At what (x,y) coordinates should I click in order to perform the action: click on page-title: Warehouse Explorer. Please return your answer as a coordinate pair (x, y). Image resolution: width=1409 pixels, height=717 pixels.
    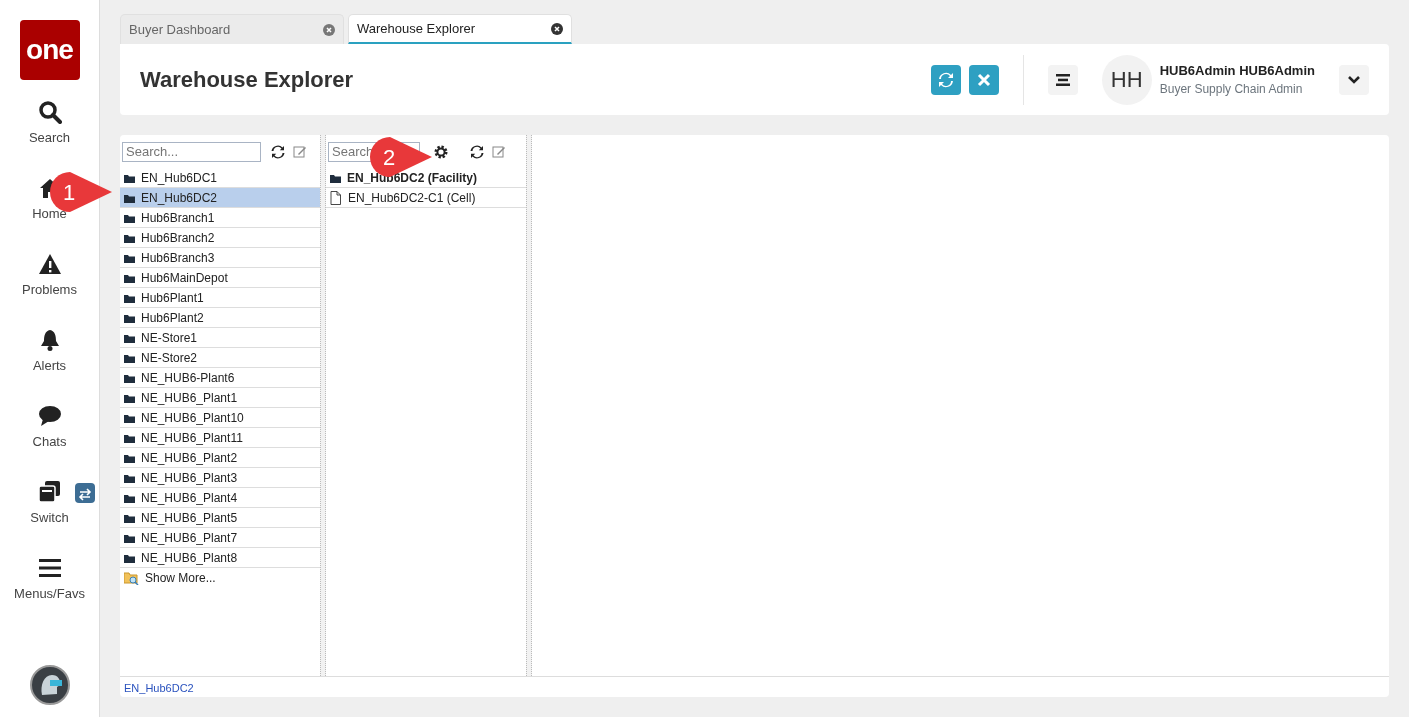
    Looking at the image, I should click on (247, 80).